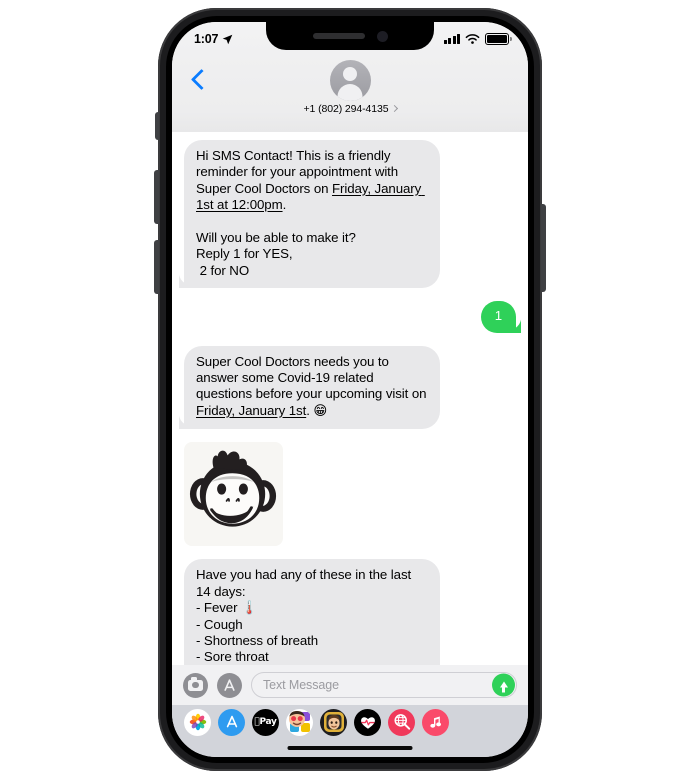  I want to click on grinning-face-emoji: 😁, so click(320, 411).